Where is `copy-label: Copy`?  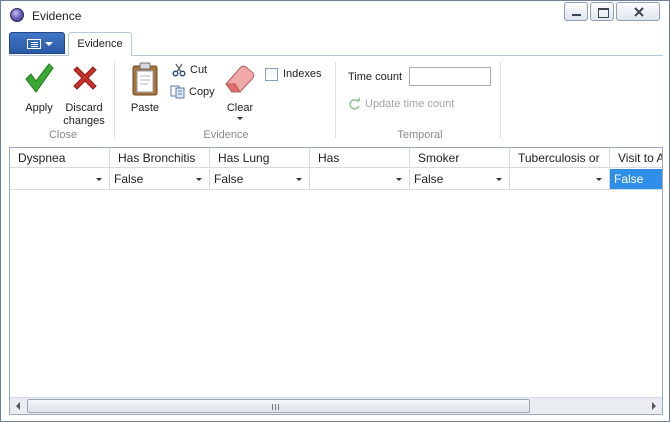
copy-label: Copy is located at coordinates (202, 92).